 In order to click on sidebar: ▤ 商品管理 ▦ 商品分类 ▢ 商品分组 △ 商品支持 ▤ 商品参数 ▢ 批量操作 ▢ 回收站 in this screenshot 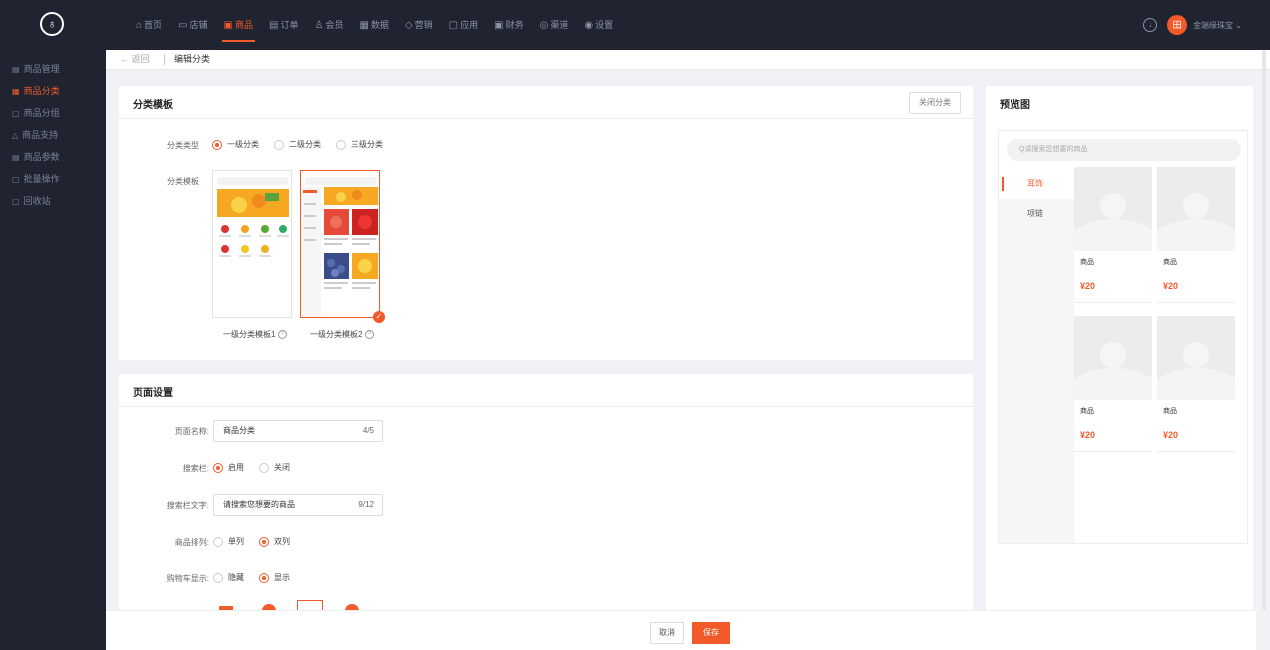, I will do `click(53, 350)`.